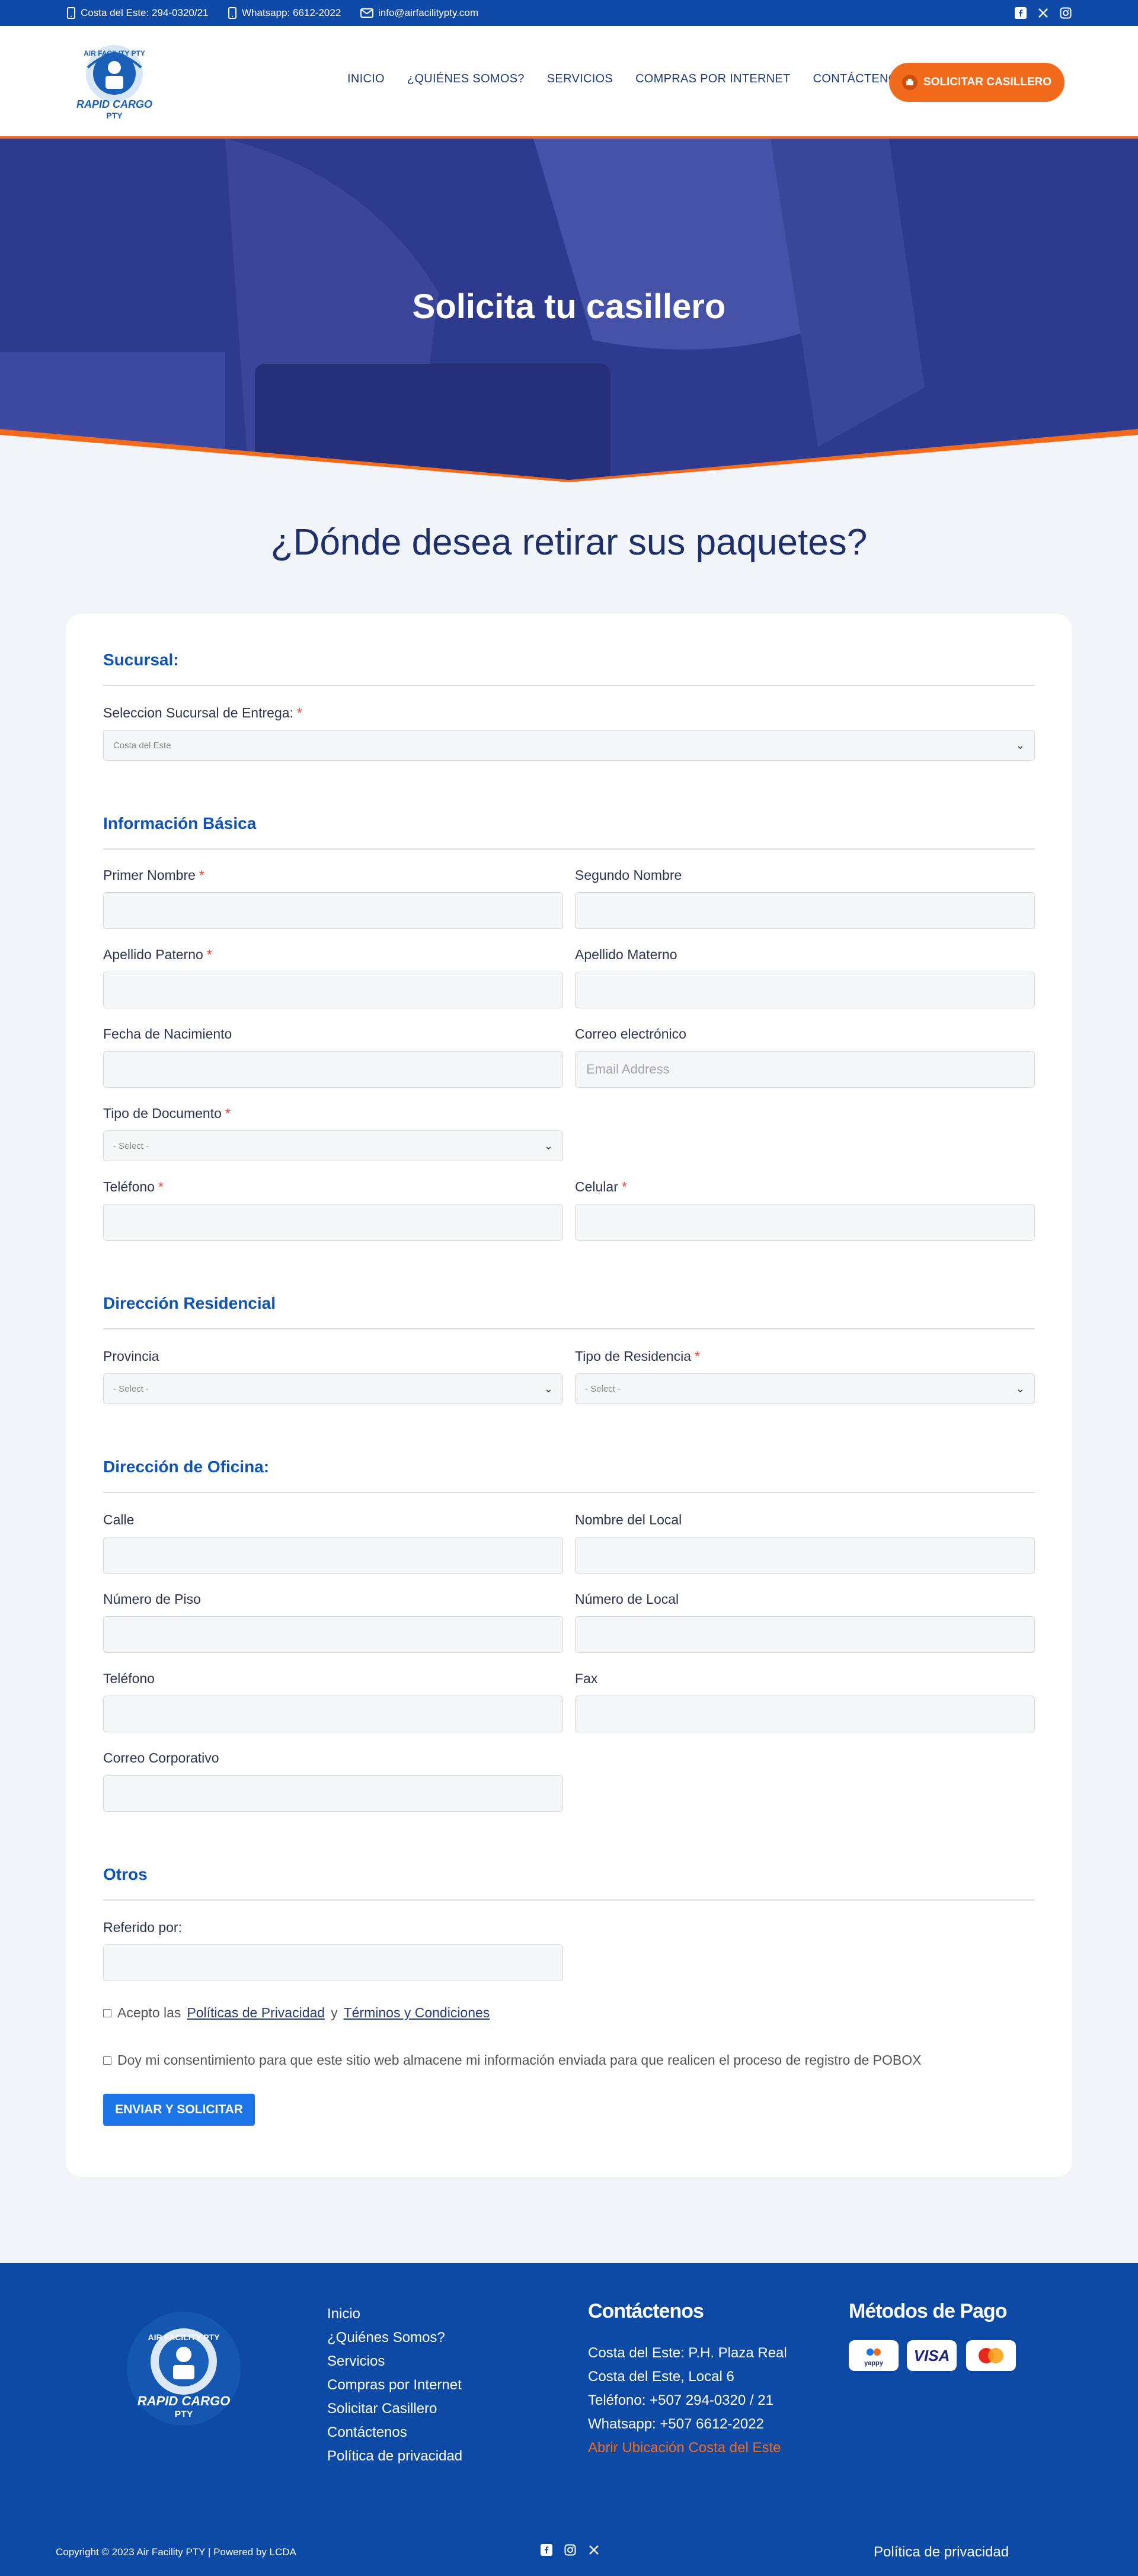  Describe the element at coordinates (928, 2311) in the screenshot. I see `footer-payment-title: Métodos de Pago` at that location.